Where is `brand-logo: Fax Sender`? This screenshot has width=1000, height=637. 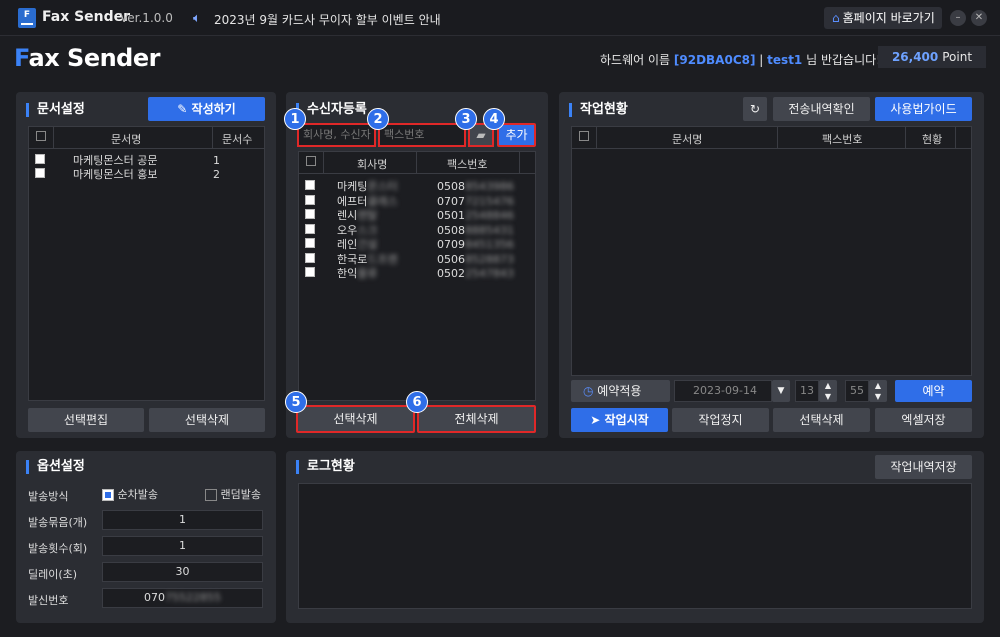 brand-logo: Fax Sender is located at coordinates (87, 58).